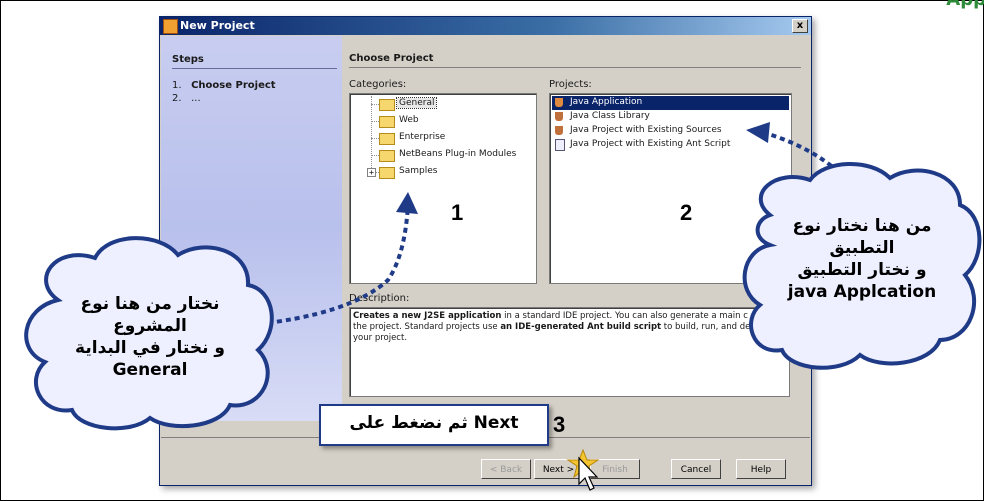  Describe the element at coordinates (559, 424) in the screenshot. I see `annotation-number-3: 3` at that location.